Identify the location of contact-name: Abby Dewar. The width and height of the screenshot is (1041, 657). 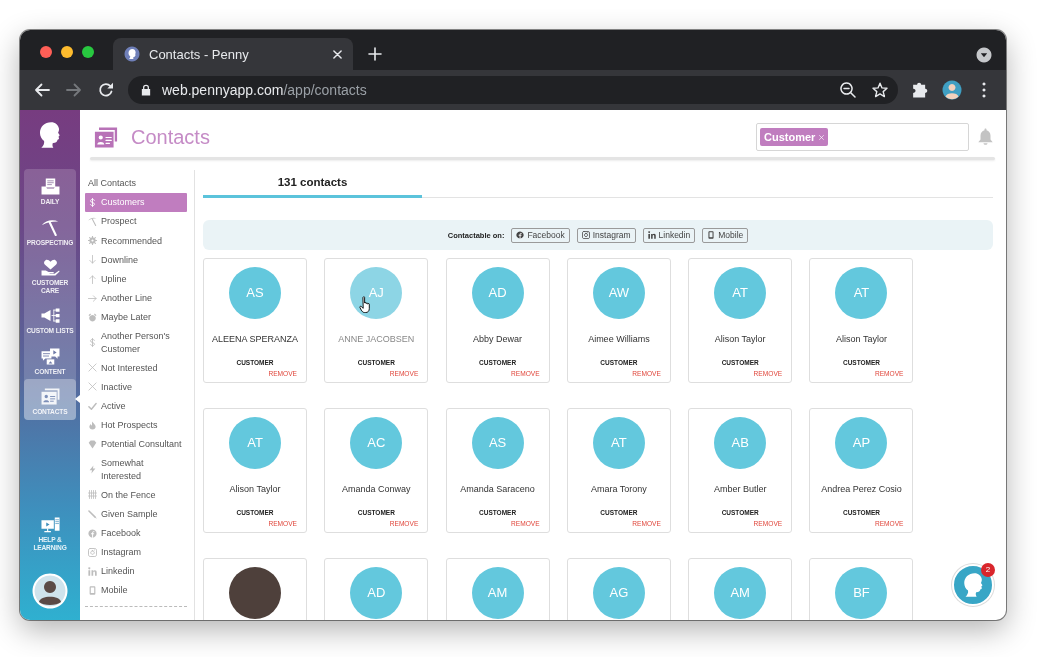
(498, 339).